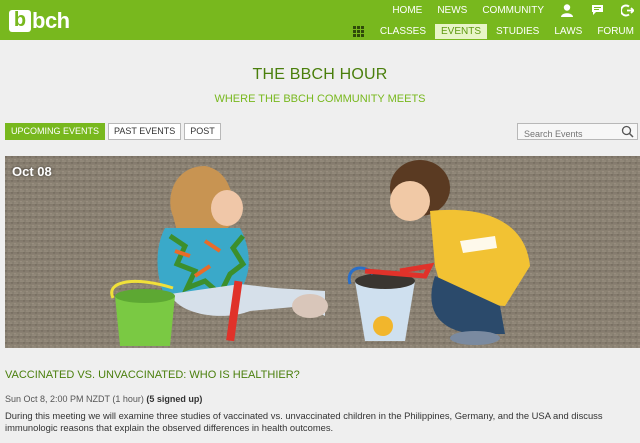 The image size is (640, 443). I want to click on sub-nav: CLASSES EVENTS STUDIES LAWS FORUM, so click(496, 31).